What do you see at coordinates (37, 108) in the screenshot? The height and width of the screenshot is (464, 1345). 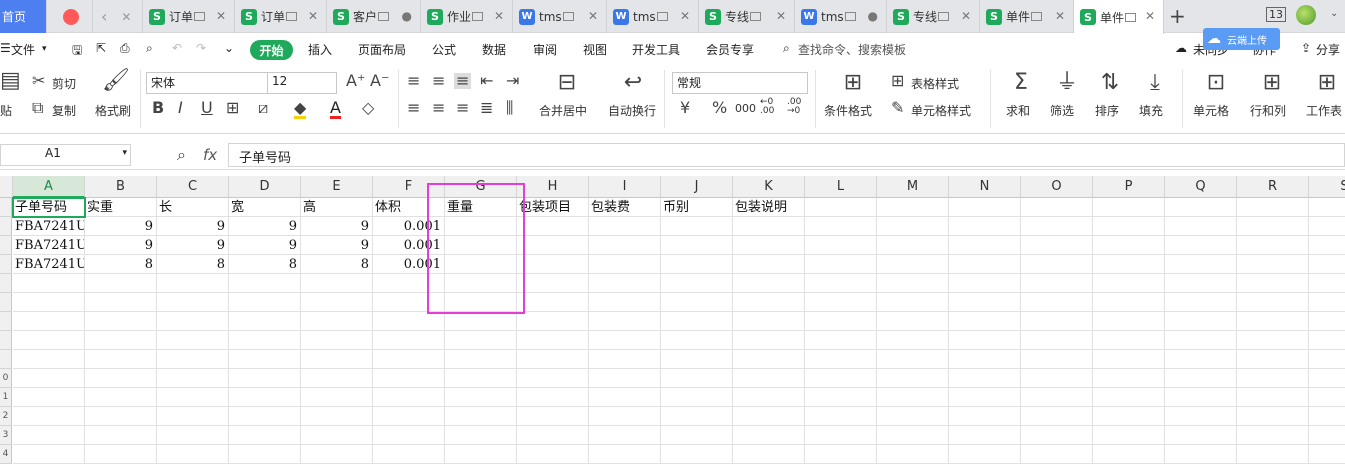 I see `copy-icon: ⧉` at bounding box center [37, 108].